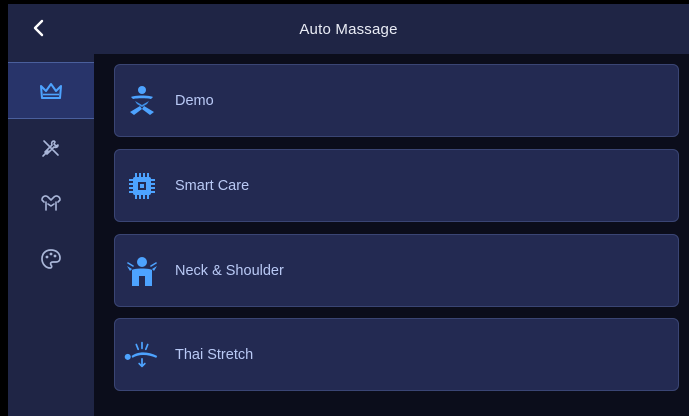 This screenshot has width=689, height=416. I want to click on sidebar-item-crown, so click(51, 90).